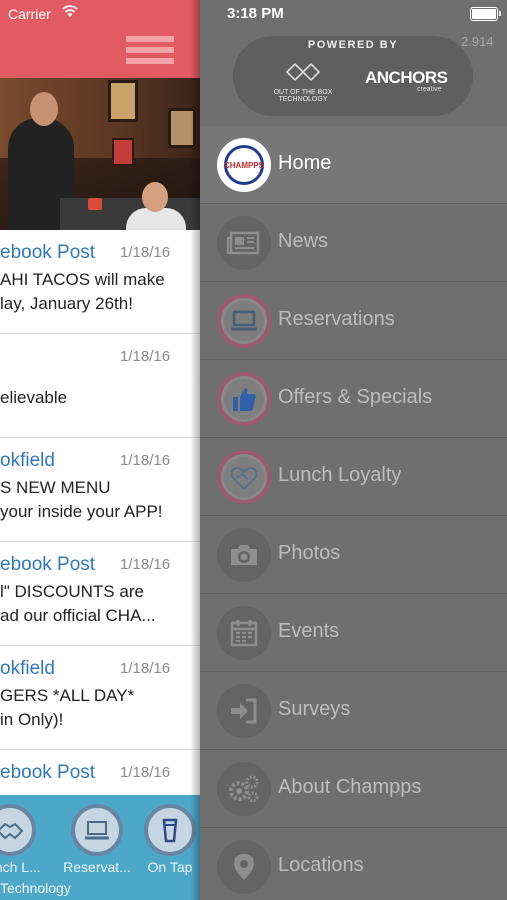  Describe the element at coordinates (100, 386) in the screenshot. I see `feed-item: 1/18/16 elievable` at that location.